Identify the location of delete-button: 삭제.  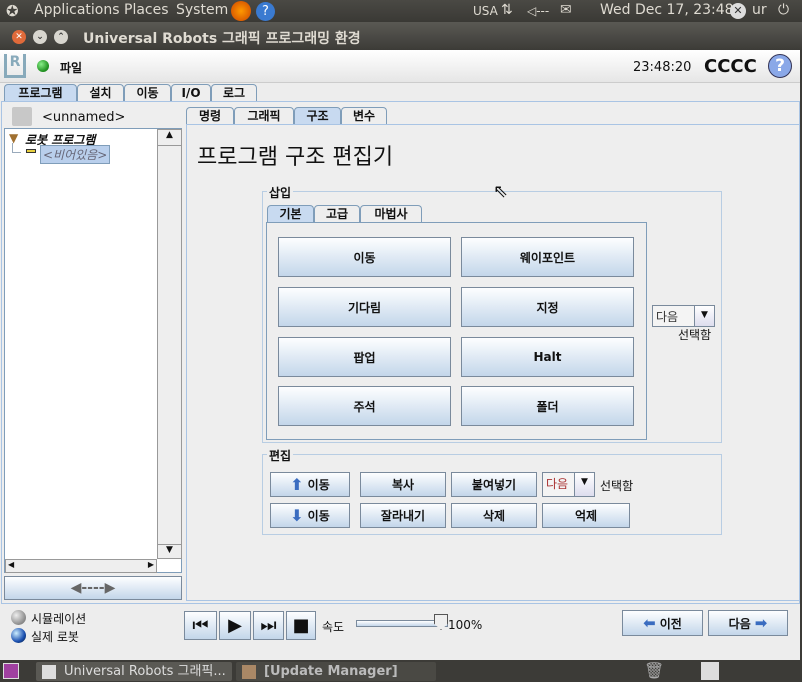
(494, 515).